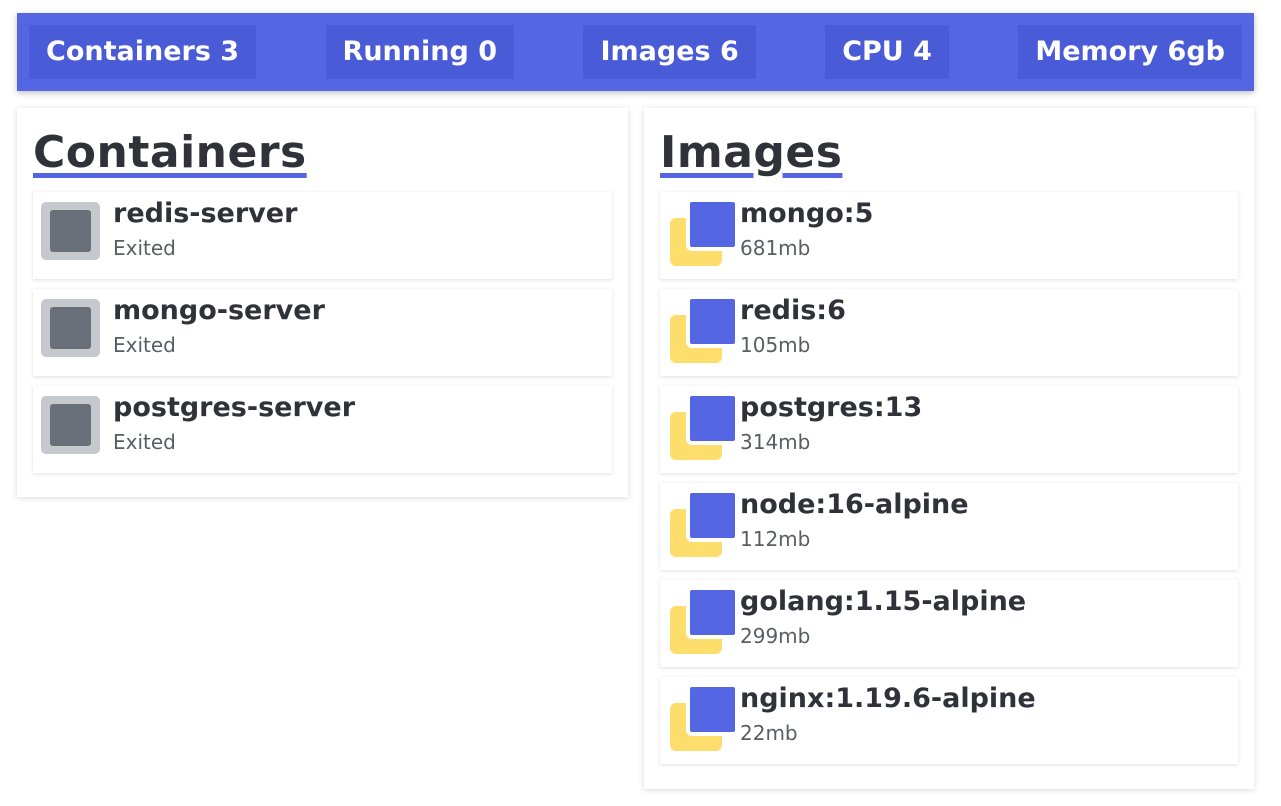  I want to click on containers-title: Containers, so click(170, 152).